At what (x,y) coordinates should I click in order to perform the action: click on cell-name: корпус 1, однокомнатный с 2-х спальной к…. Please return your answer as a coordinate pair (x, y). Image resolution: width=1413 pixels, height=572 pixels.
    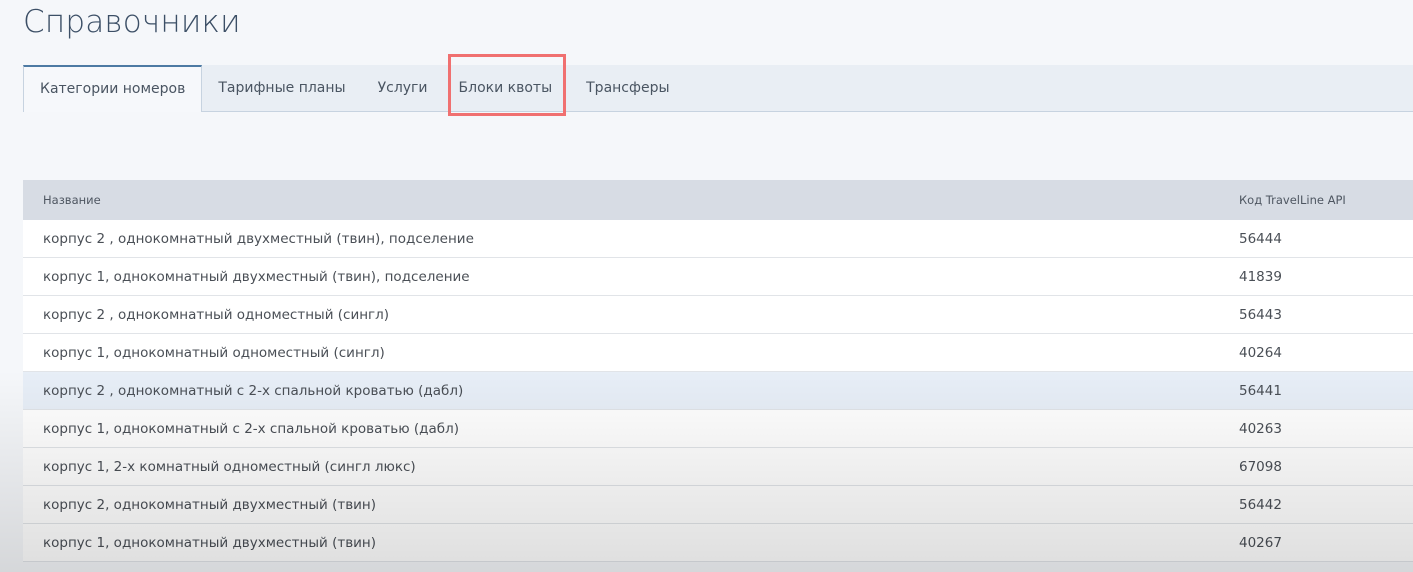
    Looking at the image, I should click on (251, 428).